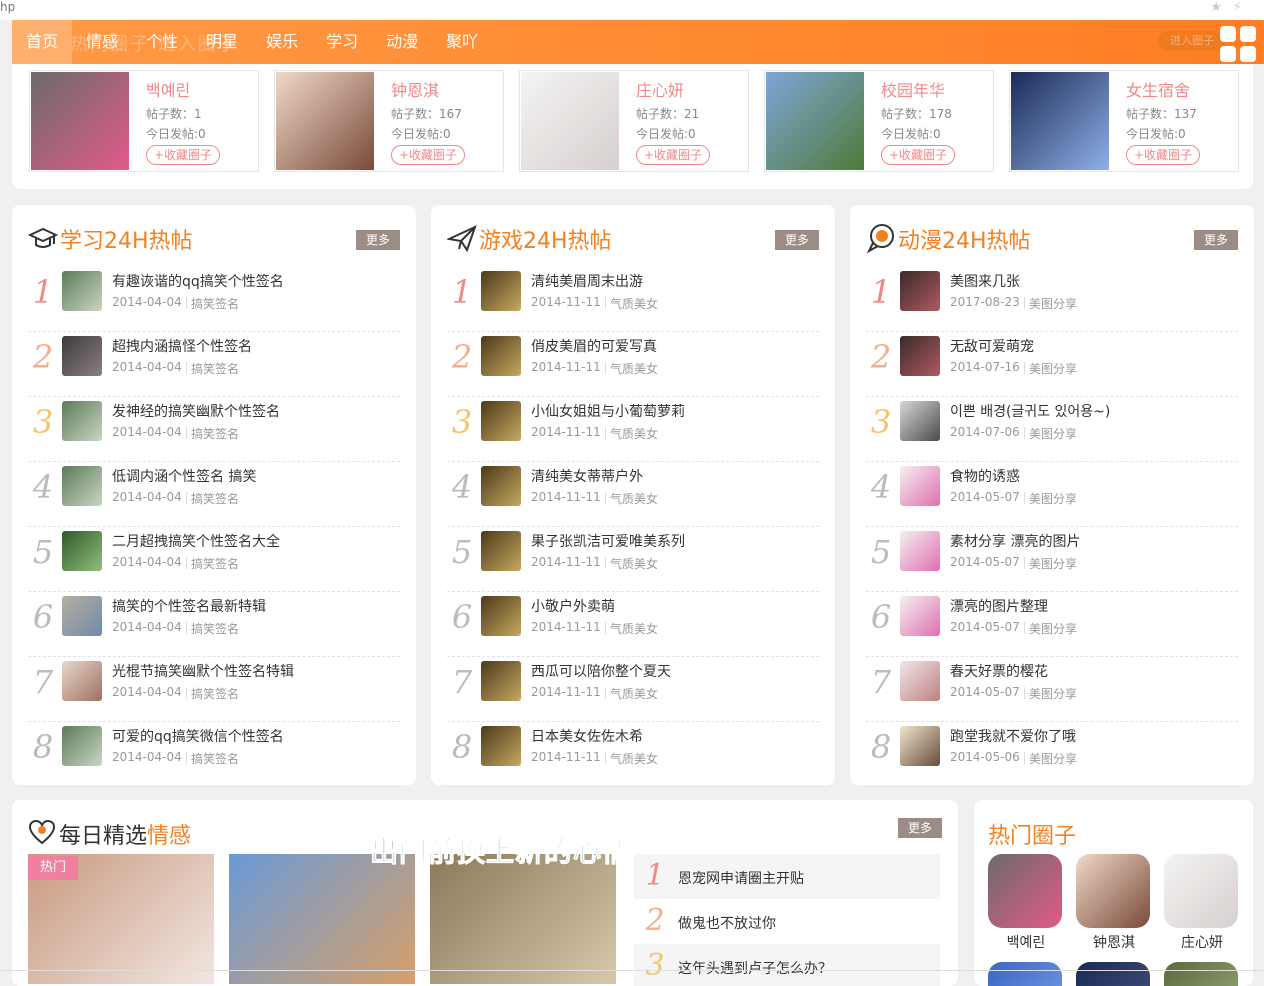 The width and height of the screenshot is (1264, 986). I want to click on list-item: 3 这年头遇到卢子怎么办？, so click(787, 965).